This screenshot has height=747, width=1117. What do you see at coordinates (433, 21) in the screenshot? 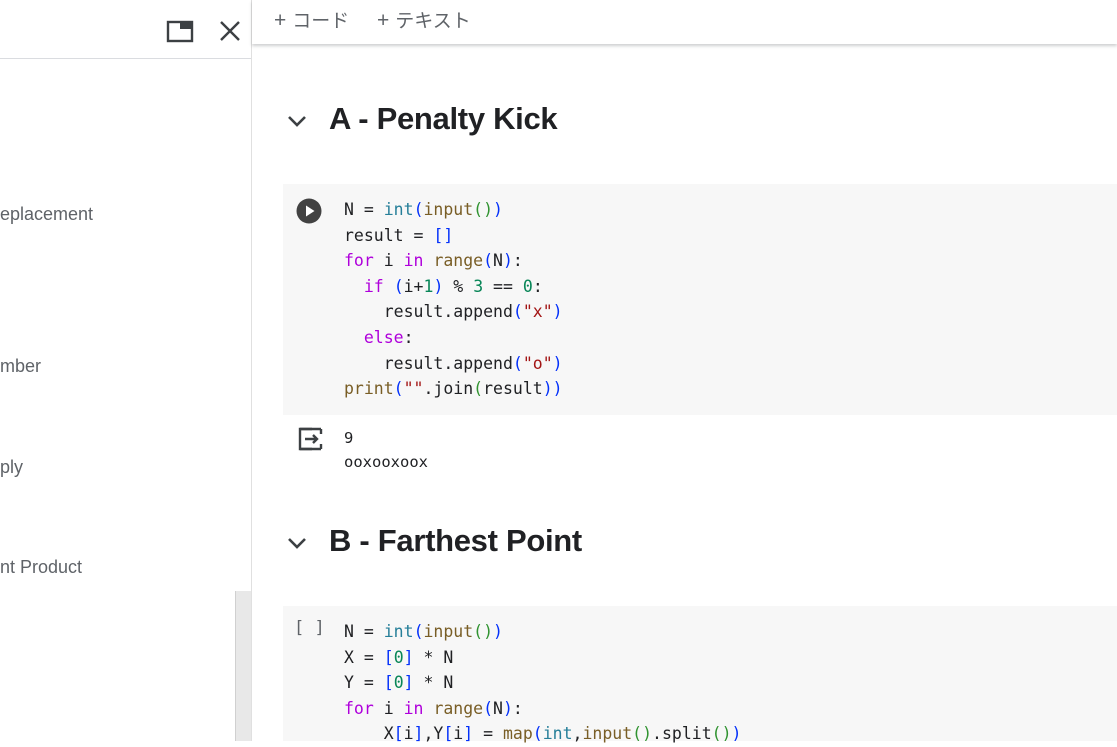
I see `add-text-label: テキスト` at bounding box center [433, 21].